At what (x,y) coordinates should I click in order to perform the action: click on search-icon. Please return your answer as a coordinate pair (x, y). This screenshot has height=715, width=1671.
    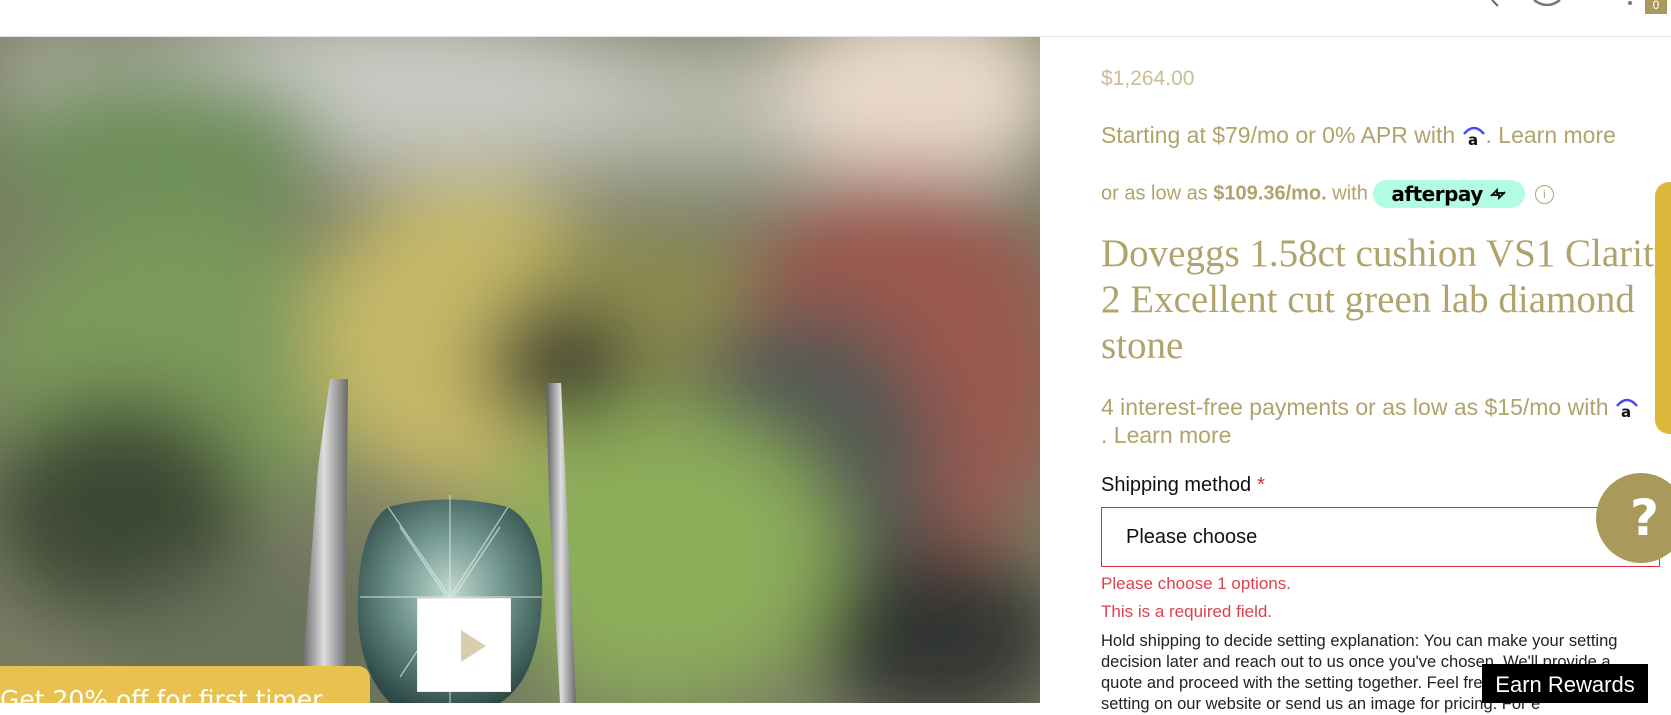
    Looking at the image, I should click on (1493, 4).